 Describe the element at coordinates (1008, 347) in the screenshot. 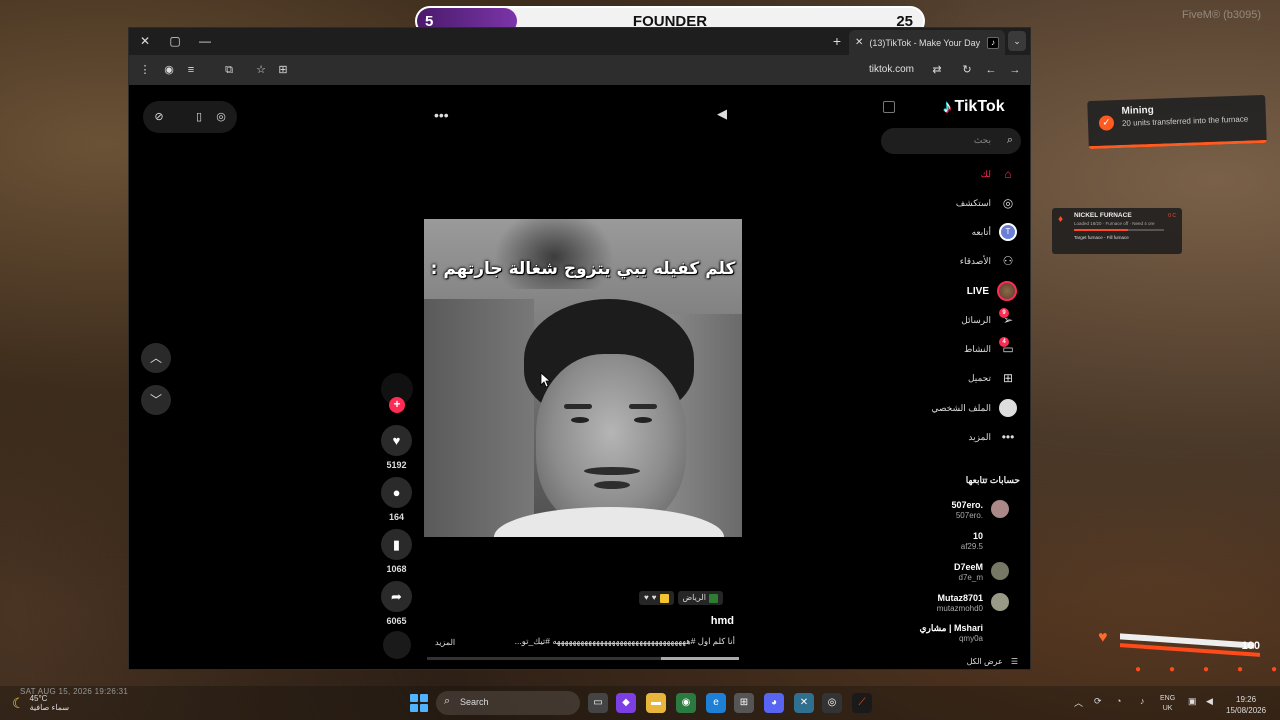

I see `activity-icon: ▭ 4` at that location.